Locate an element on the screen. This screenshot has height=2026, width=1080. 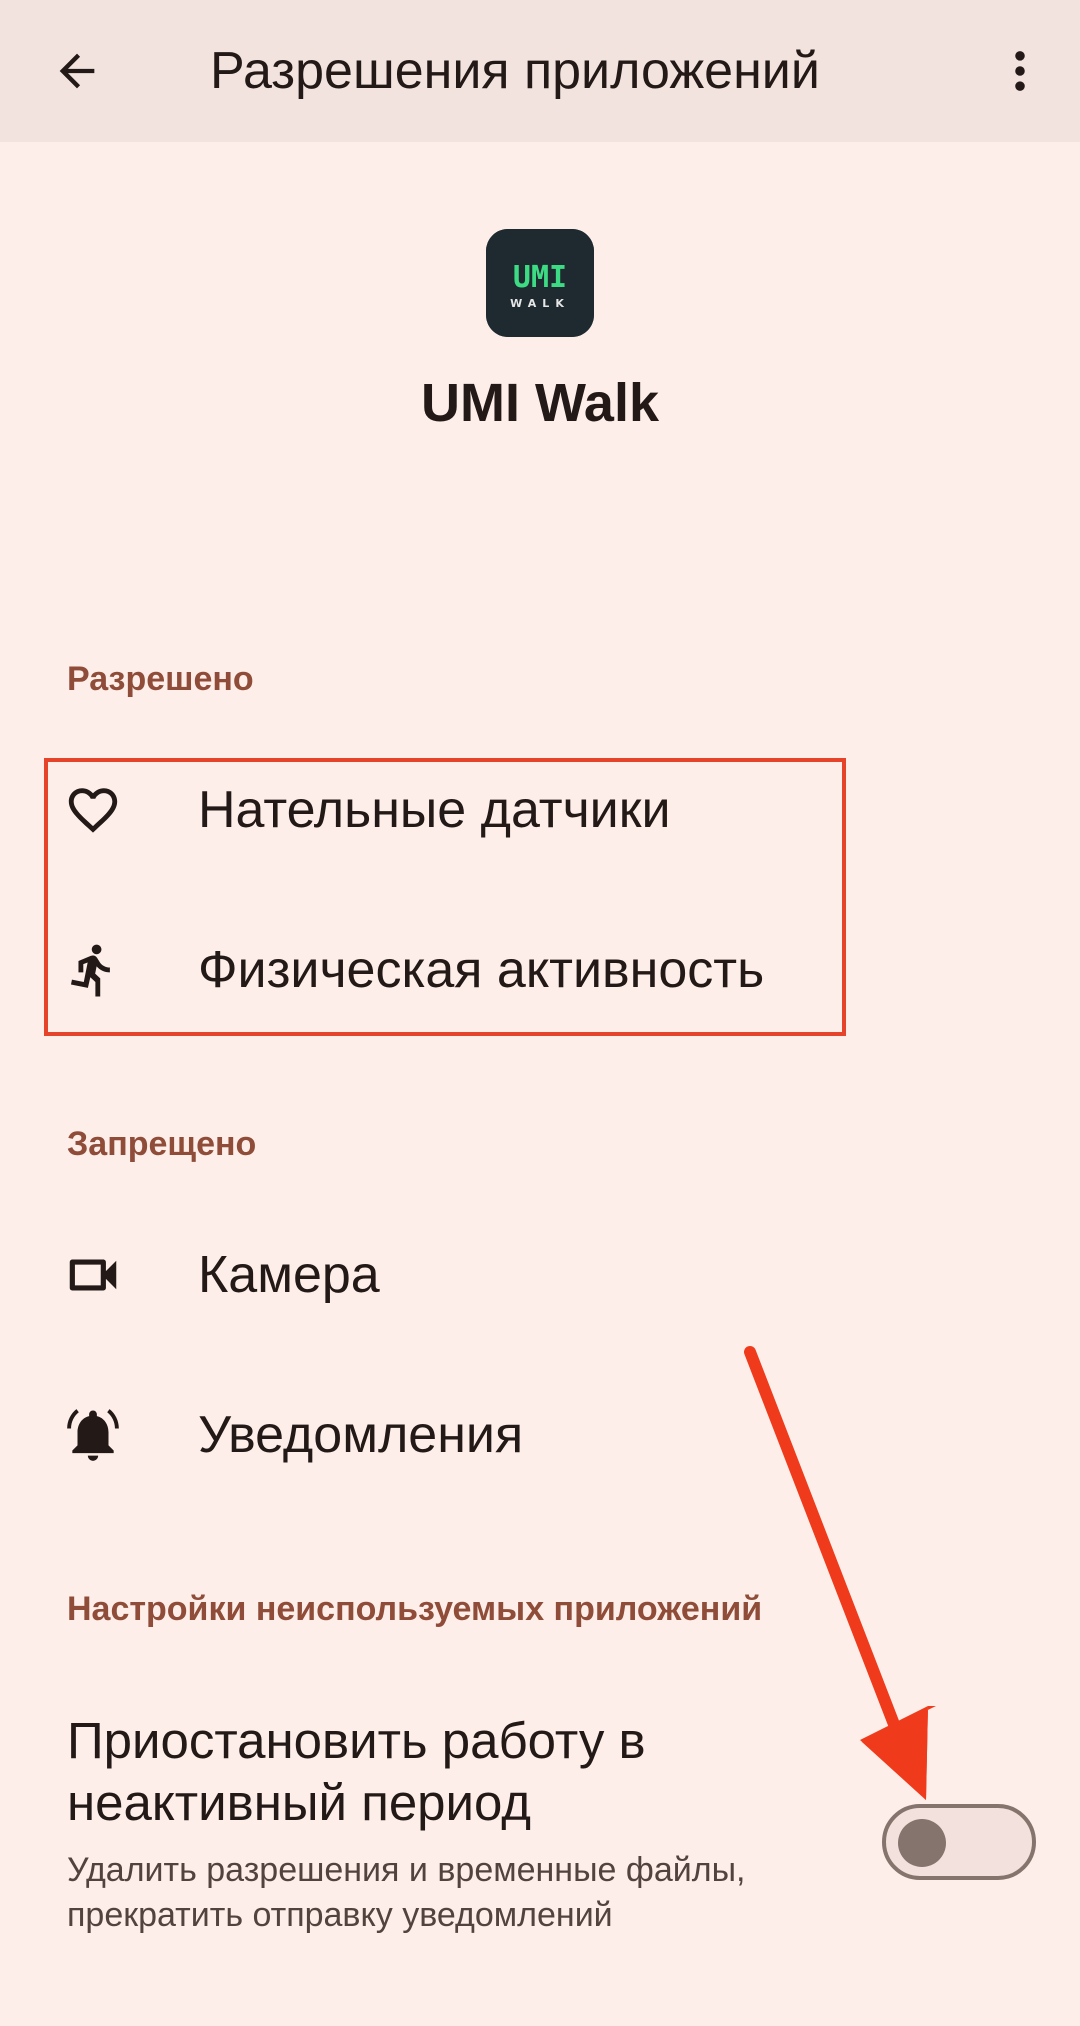
back-button is located at coordinates (77, 71).